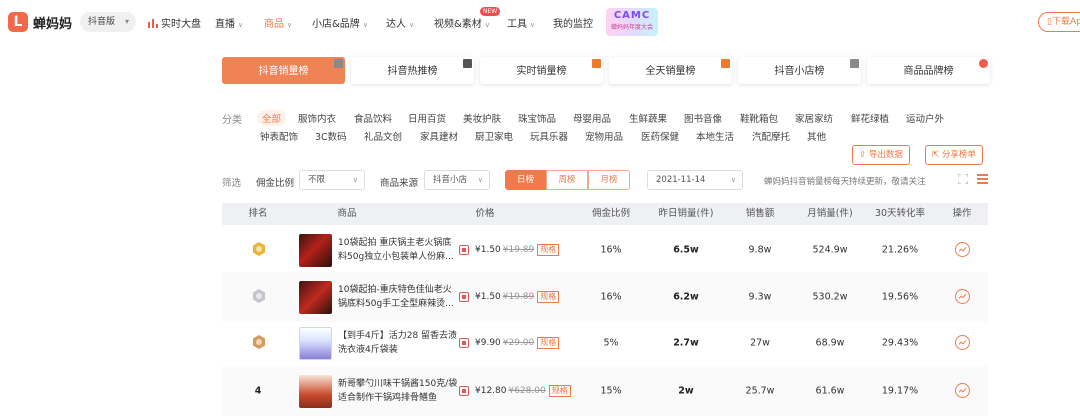 Image resolution: width=1080 pixels, height=416 pixels. I want to click on category-item: 日用百货, so click(427, 118).